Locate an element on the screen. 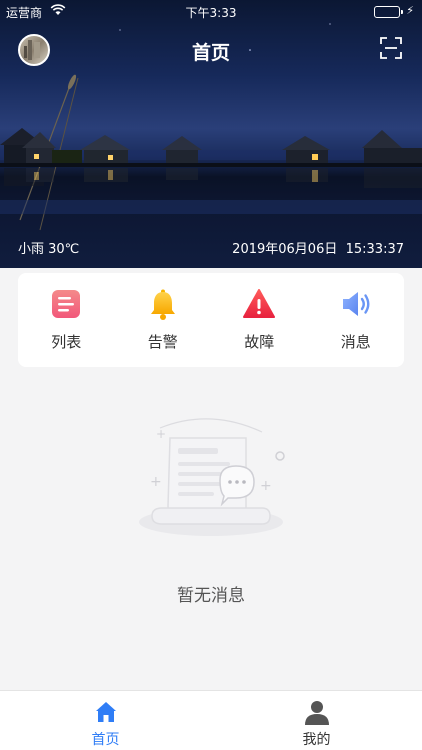  list-icon is located at coordinates (66, 304).